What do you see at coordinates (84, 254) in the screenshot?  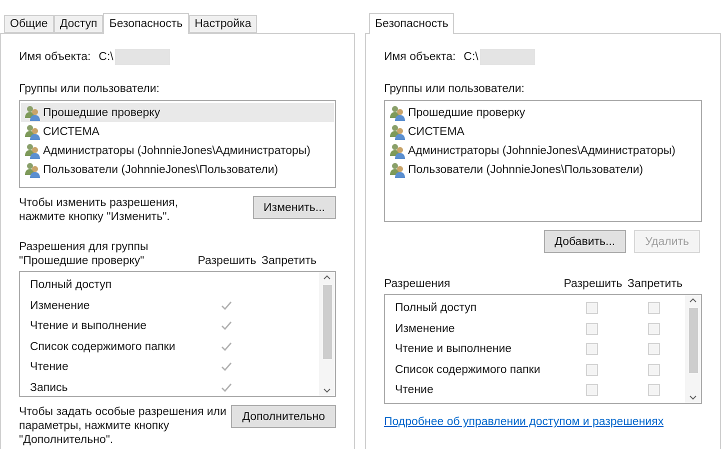 I see `permissions-label: Разрешения для группы "Прошедшие проверку"` at bounding box center [84, 254].